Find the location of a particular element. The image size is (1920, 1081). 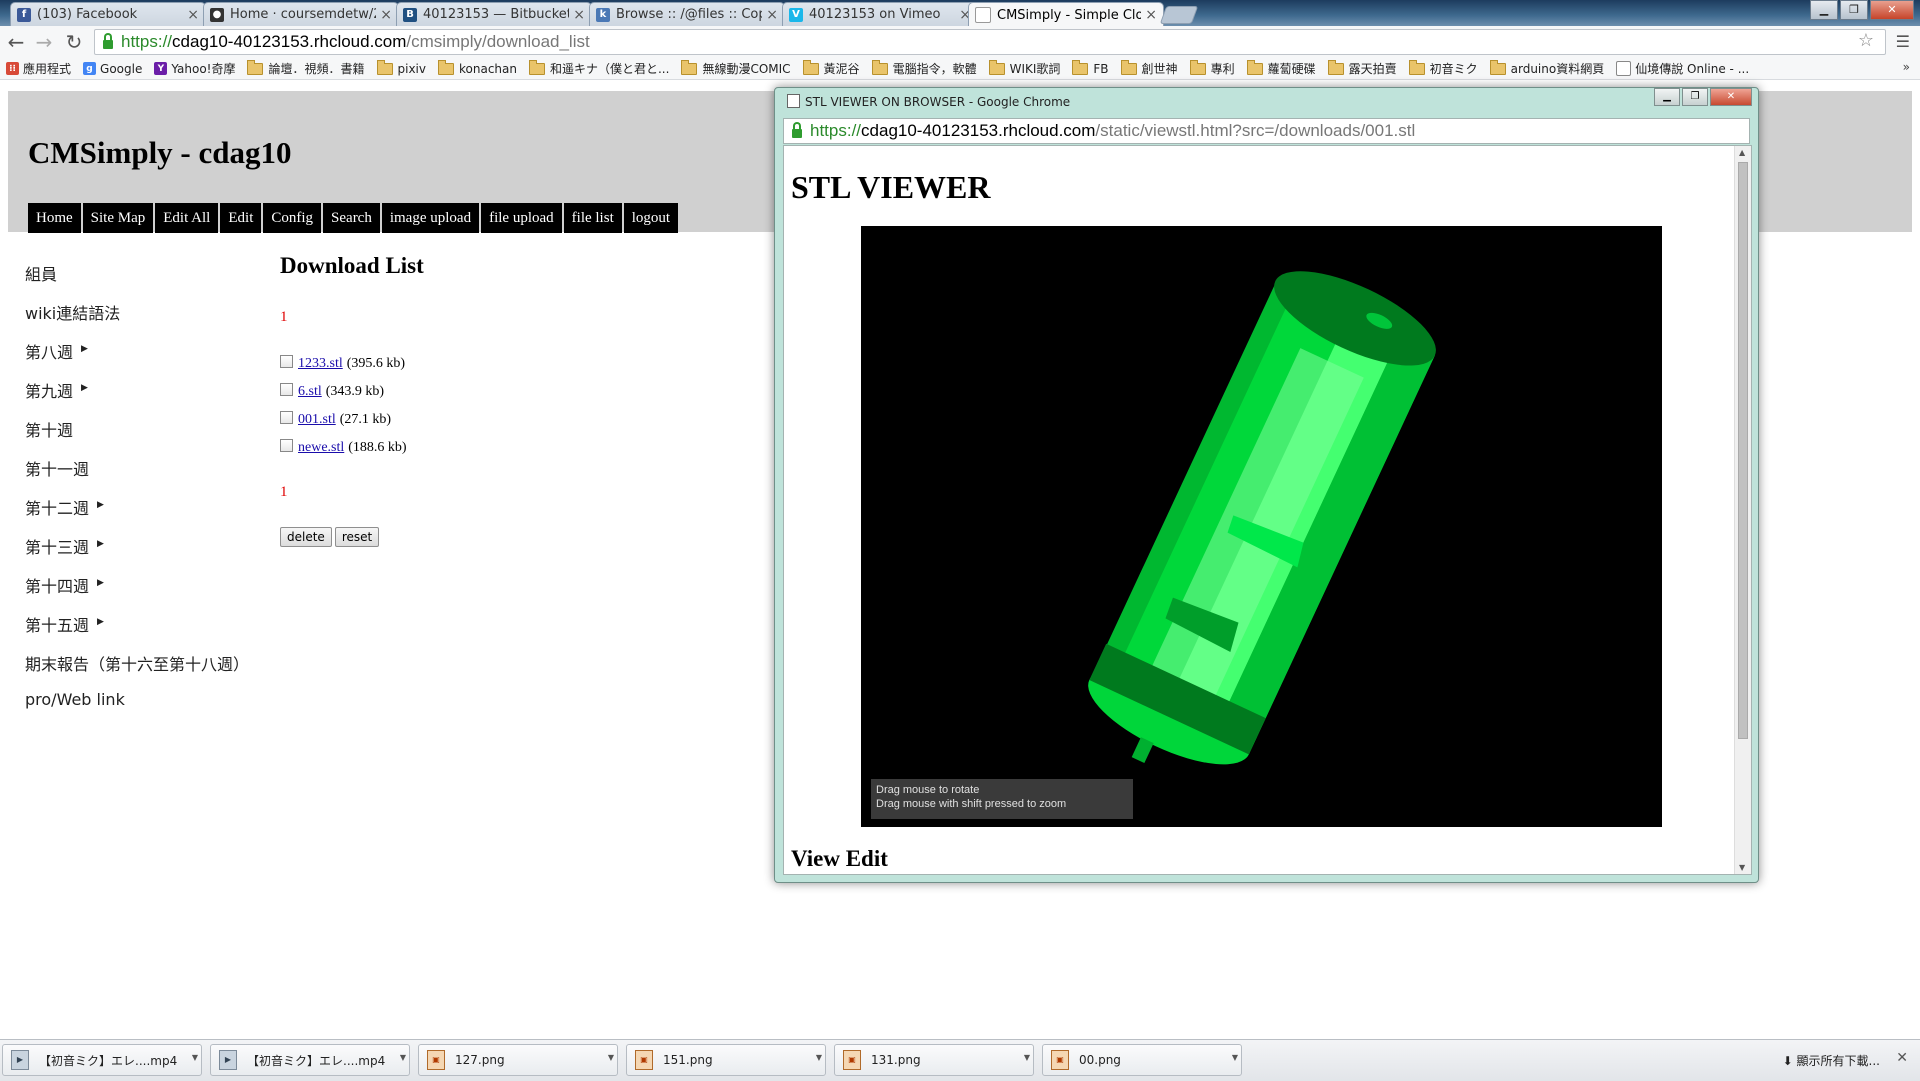

tab-bitbucket: B 40123153 — Bitbucket × is located at coordinates (494, 14).